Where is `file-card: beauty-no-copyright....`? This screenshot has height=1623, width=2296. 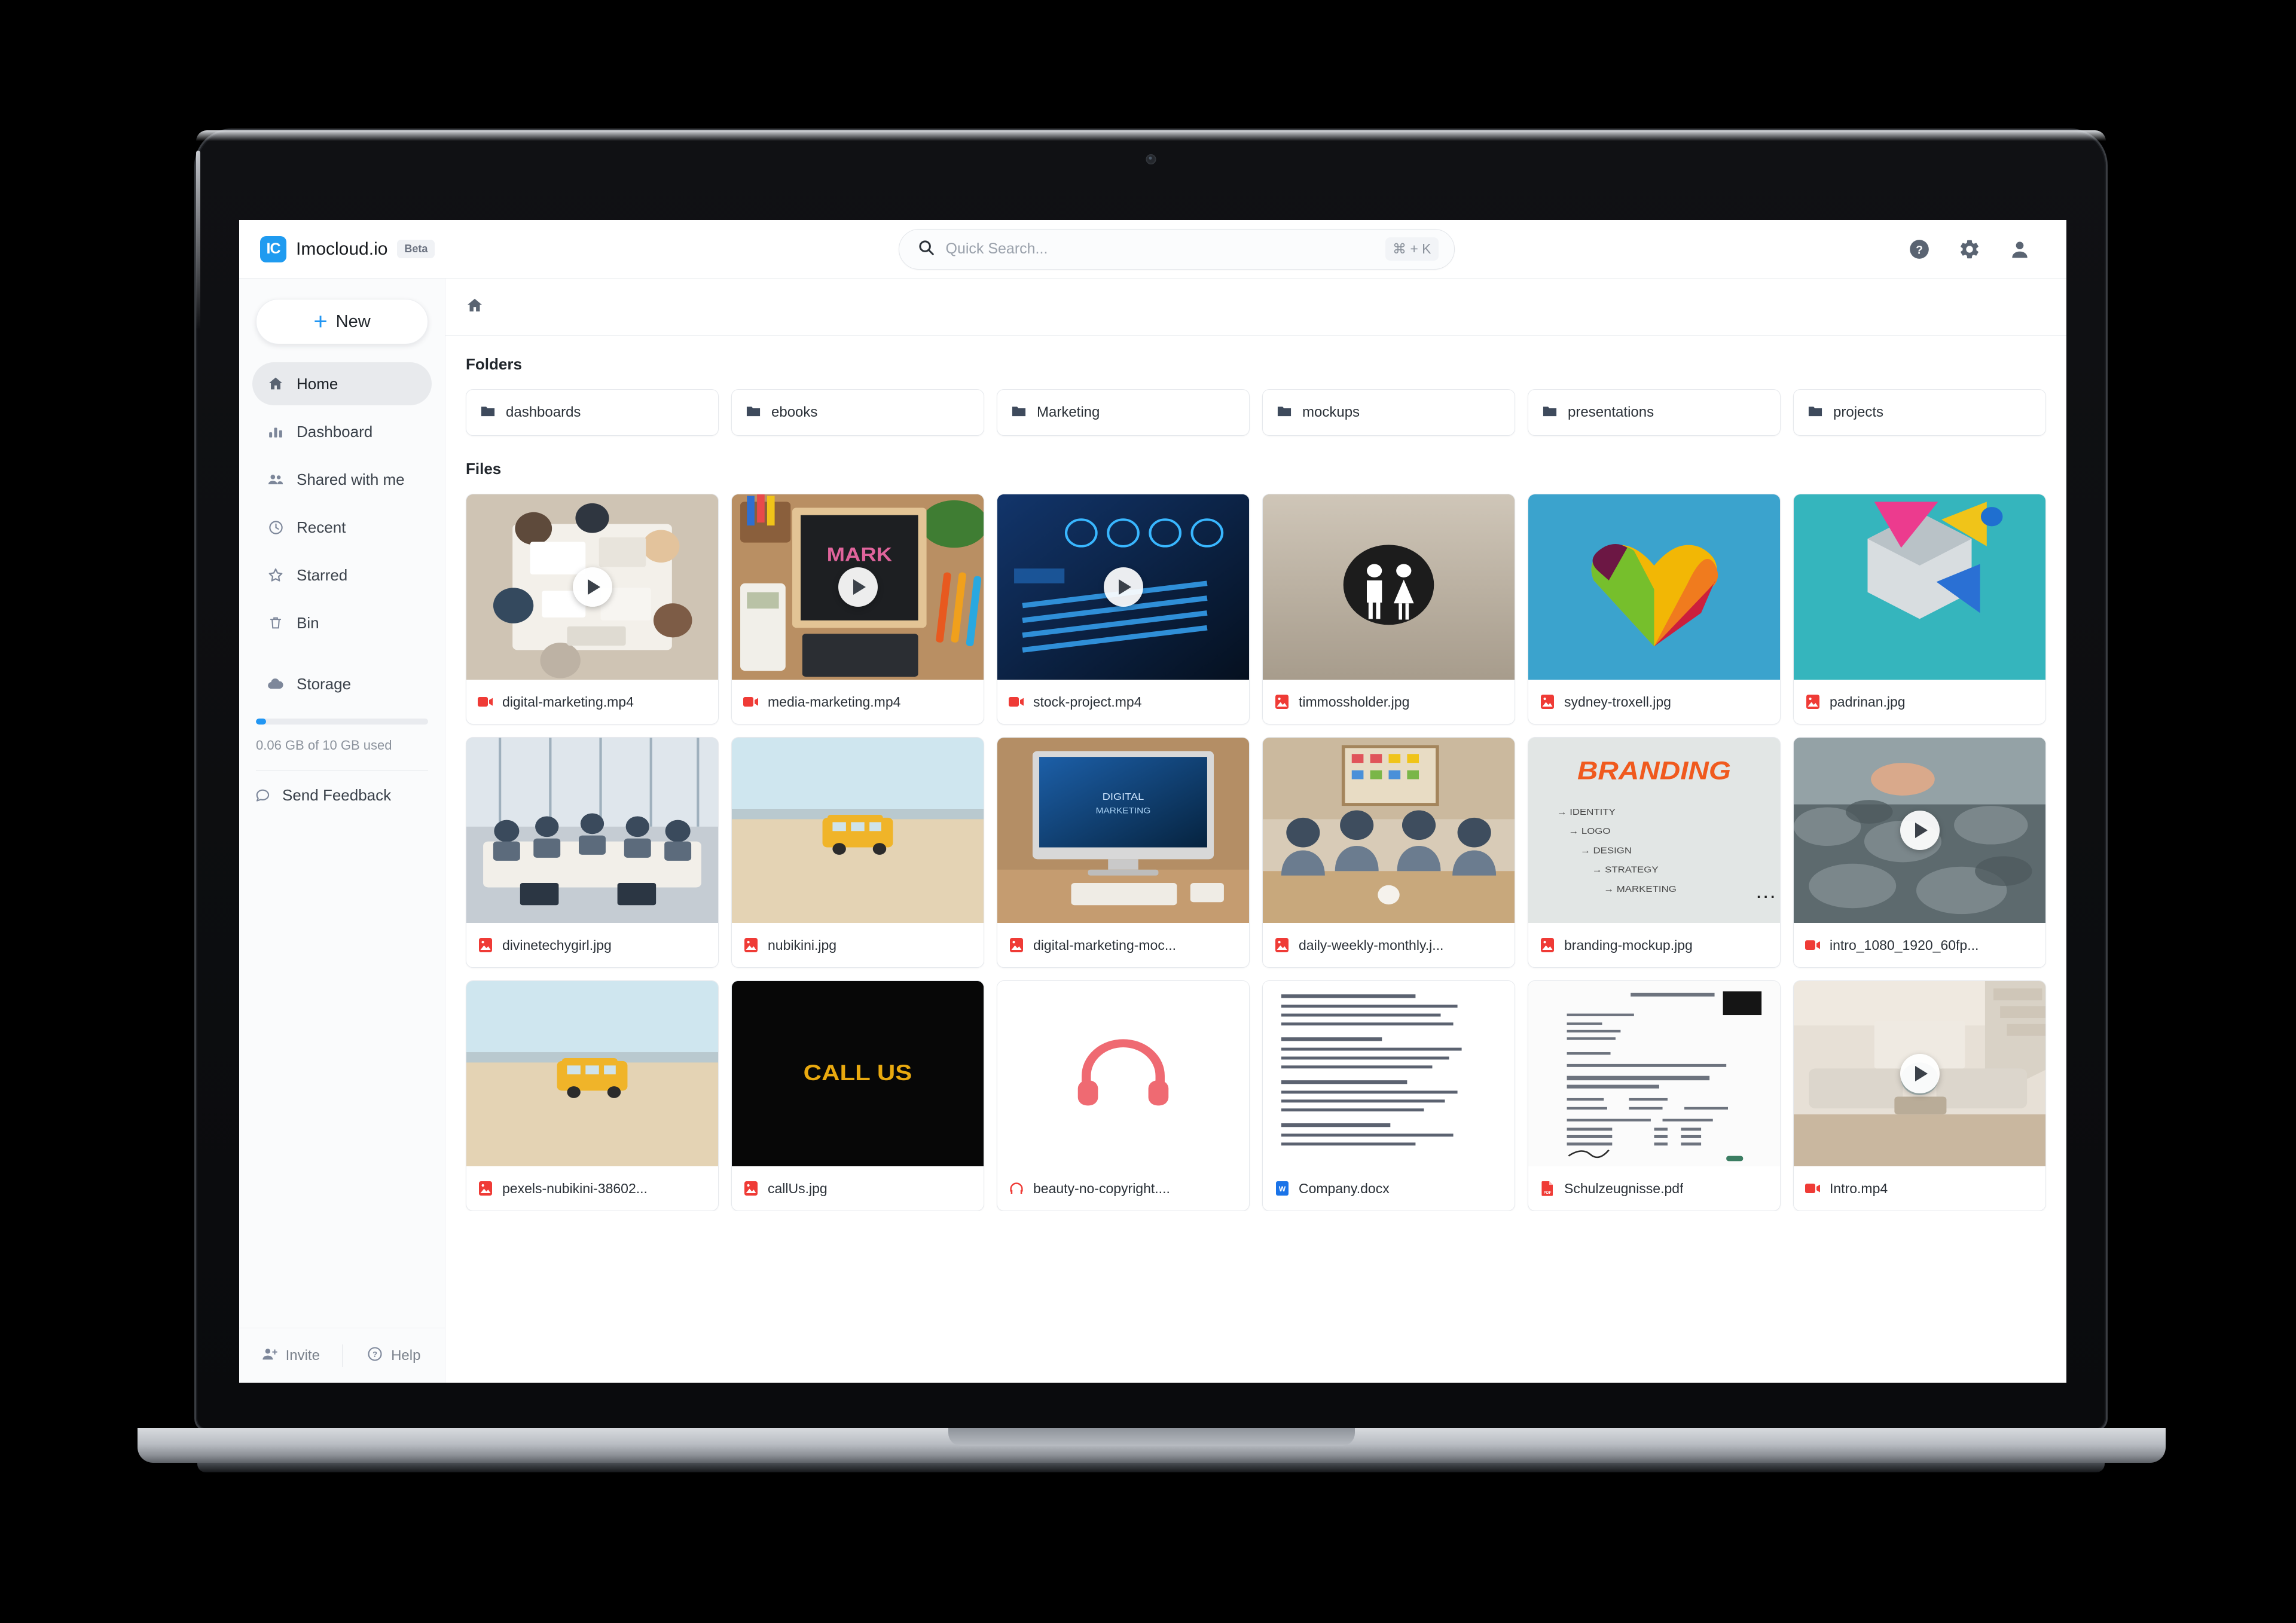
file-card: beauty-no-copyright.... is located at coordinates (1123, 1096).